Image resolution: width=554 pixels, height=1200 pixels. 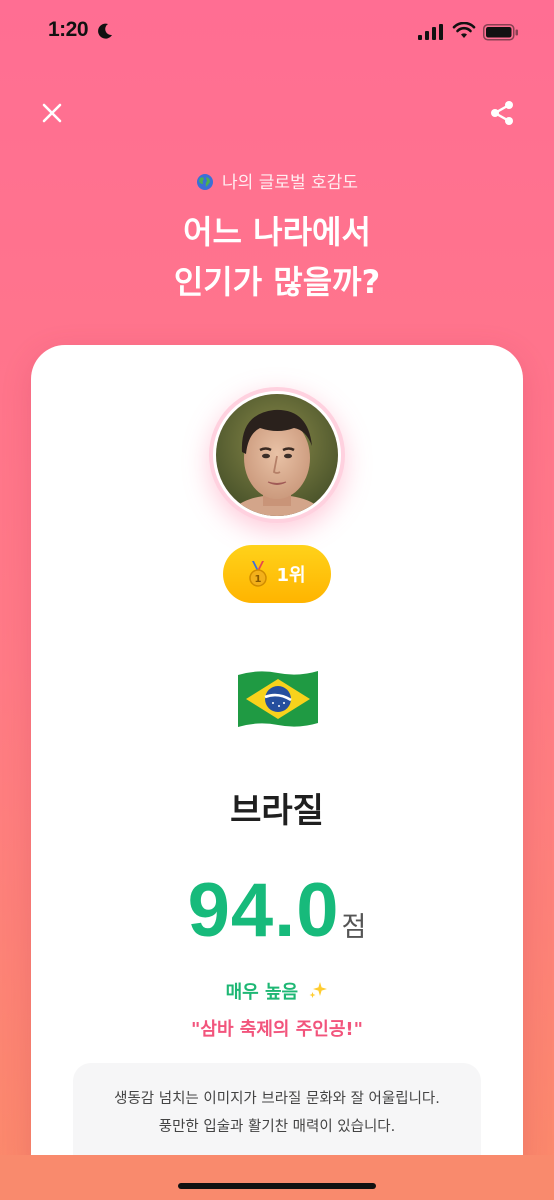 I want to click on title-line-2: 인기가 많을까?, so click(x=277, y=282).